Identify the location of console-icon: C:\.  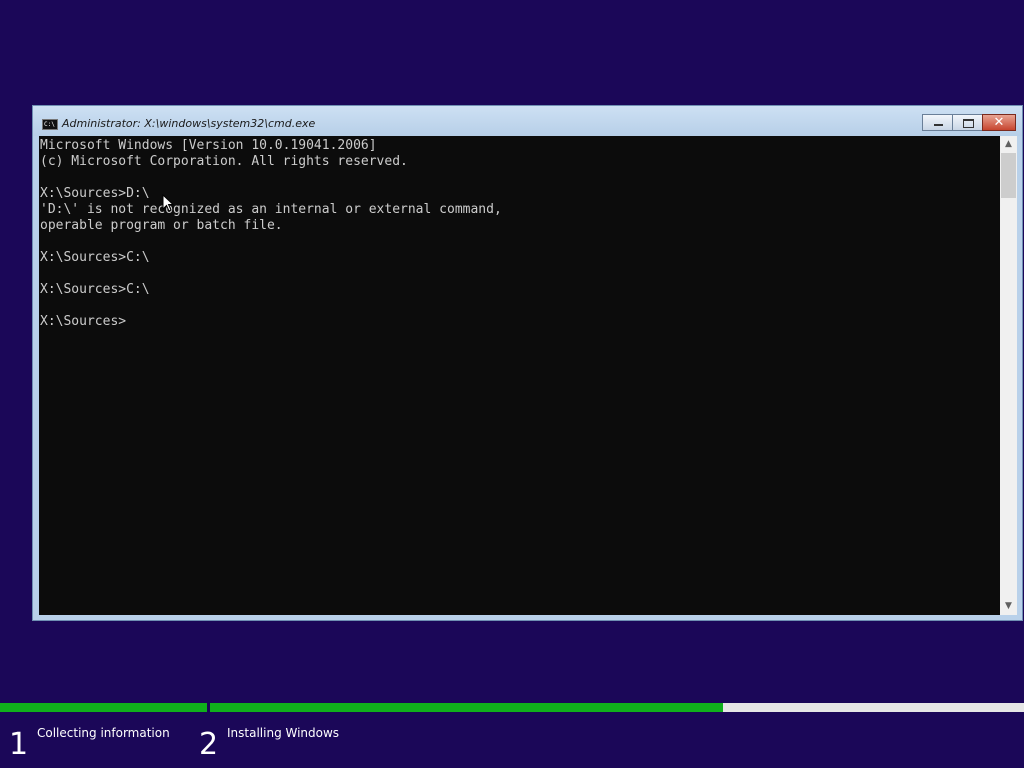
(50, 124).